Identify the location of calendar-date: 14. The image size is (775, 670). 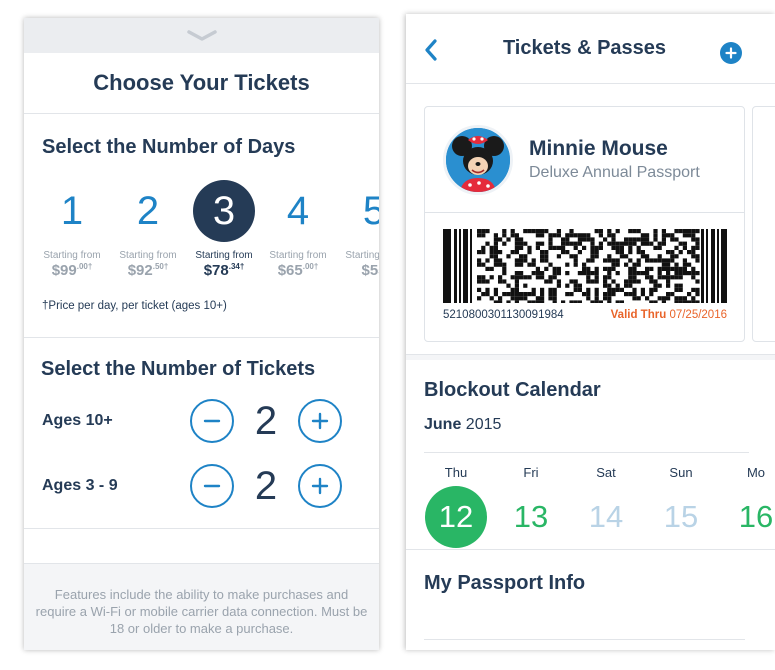
(606, 516).